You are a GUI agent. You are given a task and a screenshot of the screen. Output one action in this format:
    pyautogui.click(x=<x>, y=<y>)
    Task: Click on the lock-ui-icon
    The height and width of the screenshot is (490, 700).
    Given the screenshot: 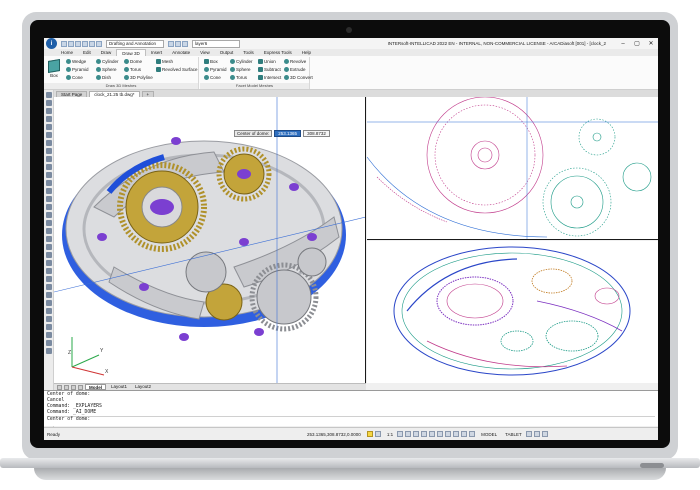 What is the action you would take?
    pyautogui.click(x=536, y=434)
    